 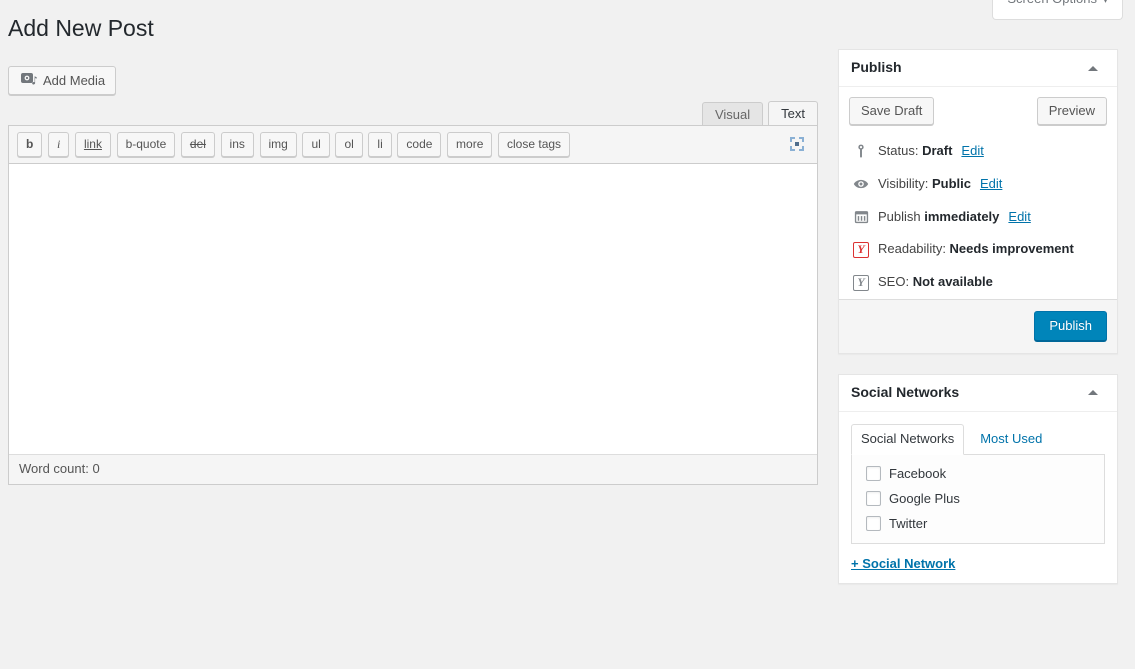 I want to click on quicktag-img: img, so click(x=278, y=144).